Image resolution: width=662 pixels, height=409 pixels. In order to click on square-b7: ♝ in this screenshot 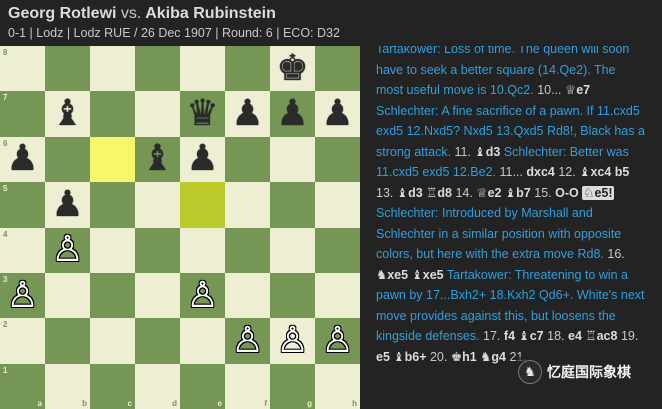, I will do `click(67, 114)`.